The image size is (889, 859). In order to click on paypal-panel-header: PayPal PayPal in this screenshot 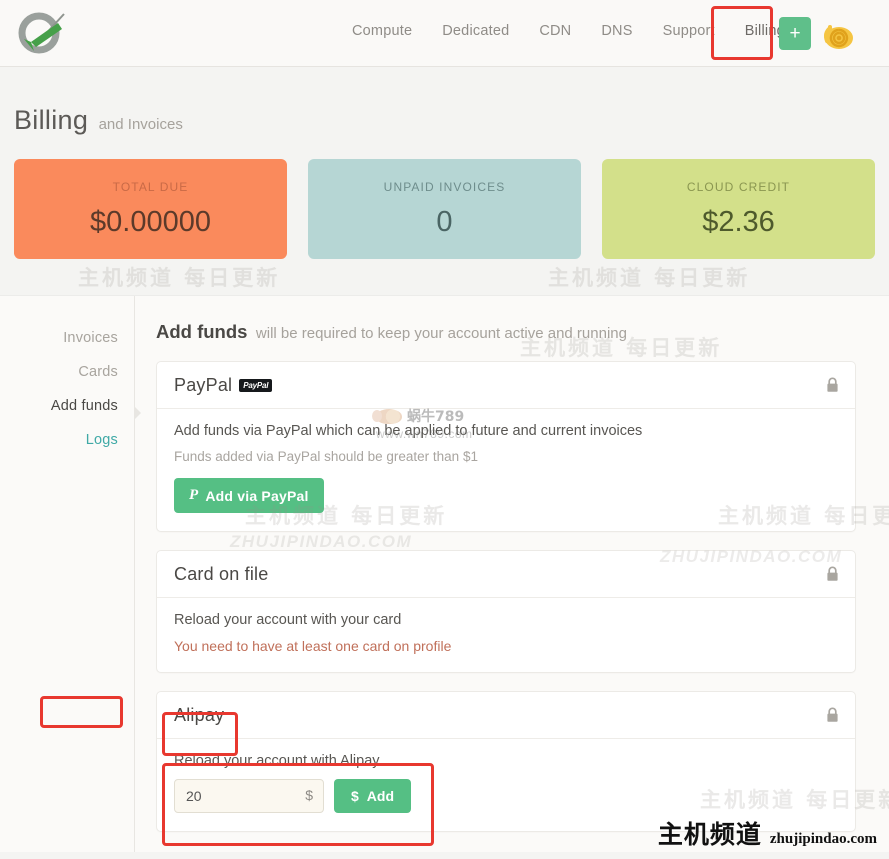, I will do `click(506, 385)`.